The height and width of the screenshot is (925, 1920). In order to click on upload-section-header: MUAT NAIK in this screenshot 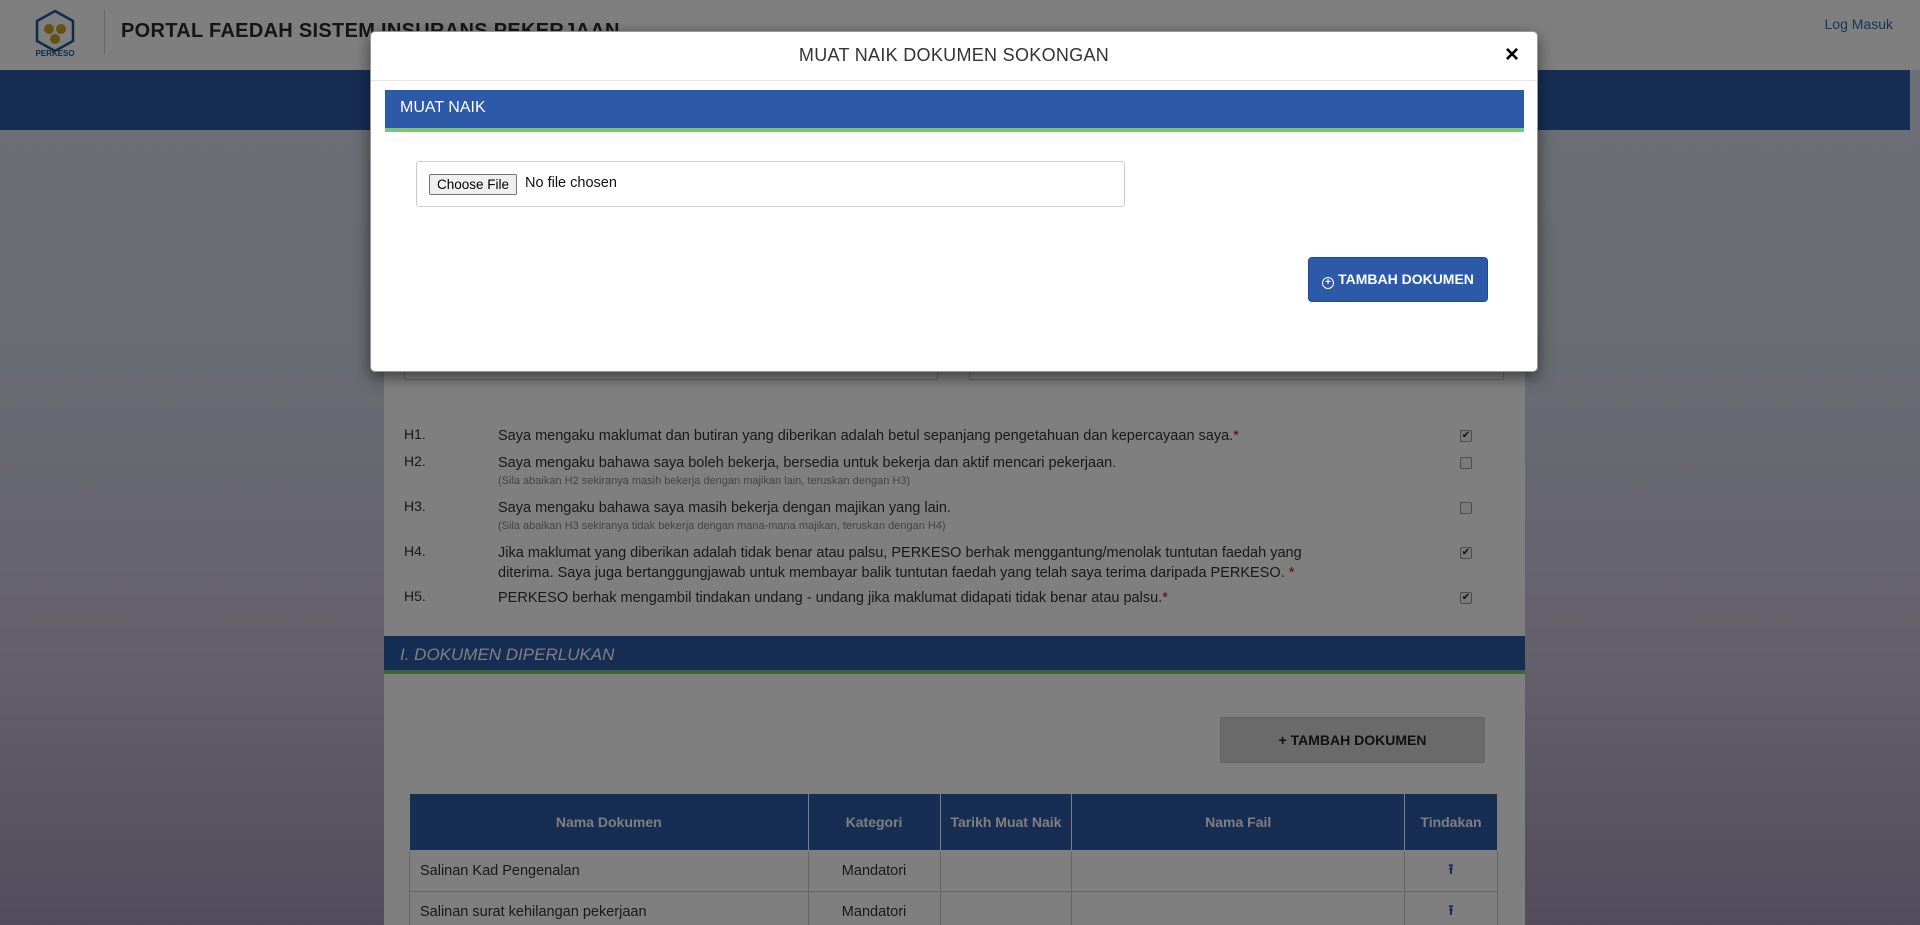, I will do `click(954, 111)`.